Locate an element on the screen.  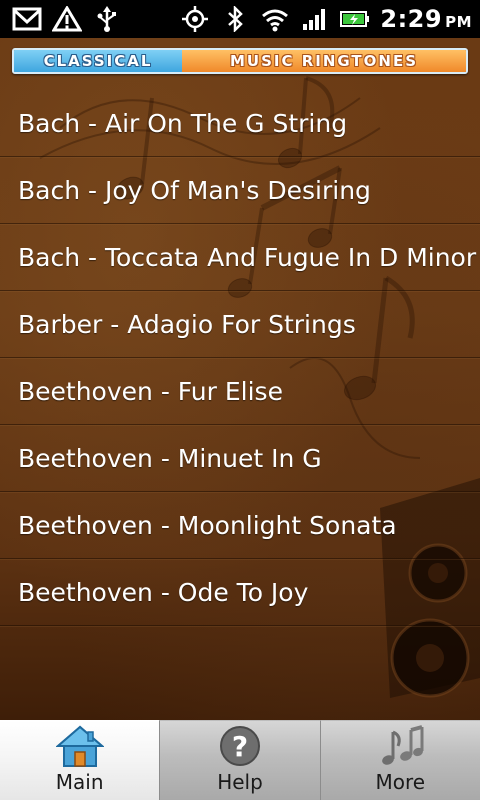
tab-main: Main is located at coordinates (80, 760).